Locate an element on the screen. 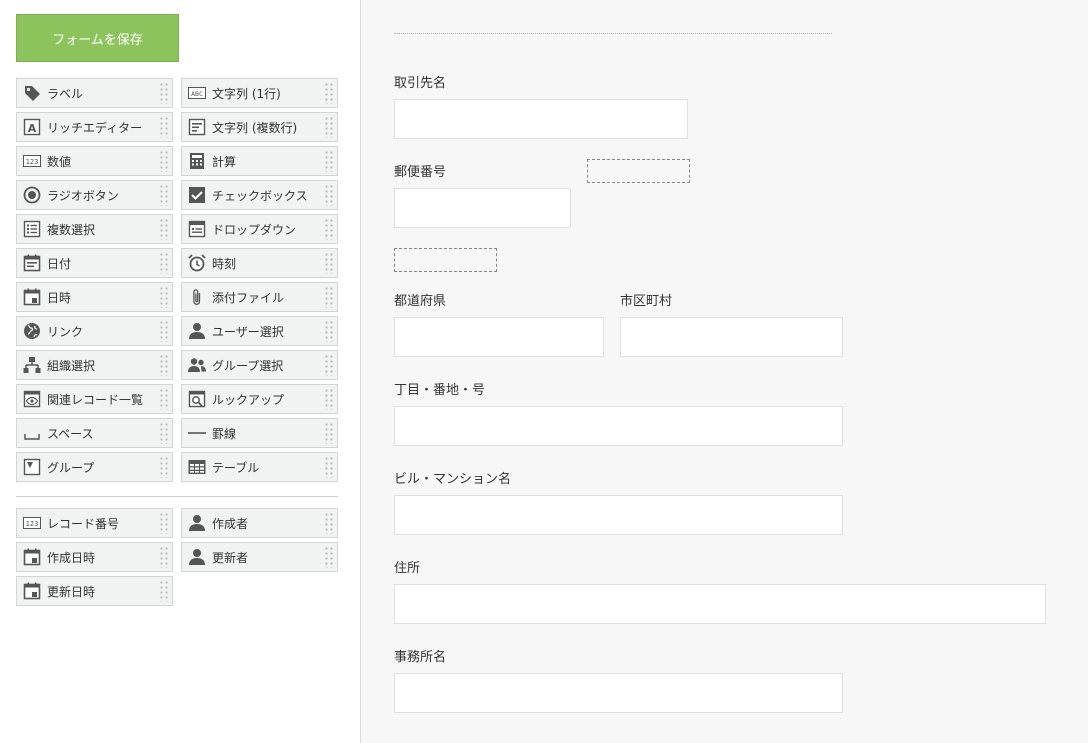 The height and width of the screenshot is (743, 1088). palette-item: 日時 is located at coordinates (94, 297).